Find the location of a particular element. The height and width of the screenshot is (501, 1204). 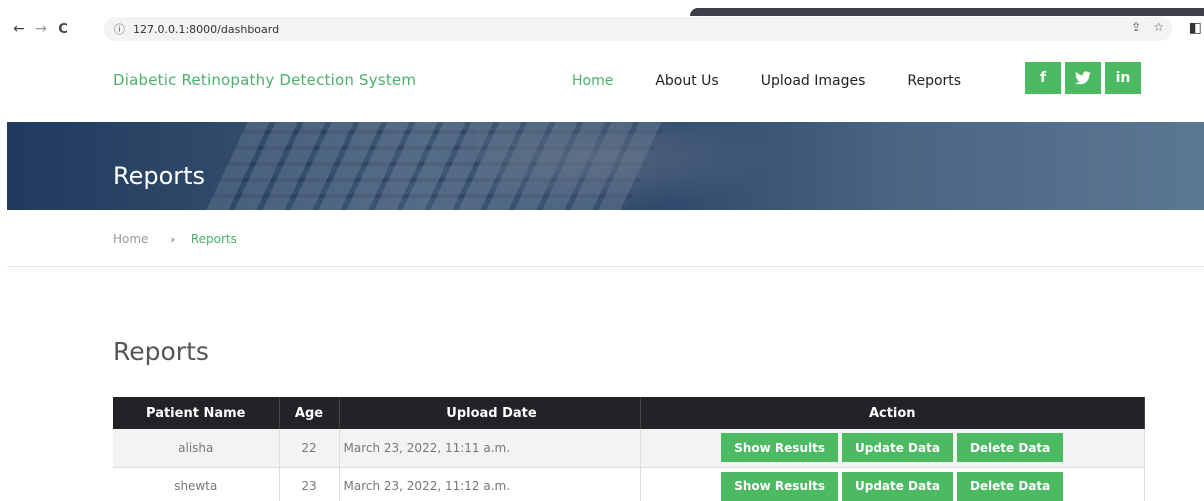

divider is located at coordinates (605, 266).